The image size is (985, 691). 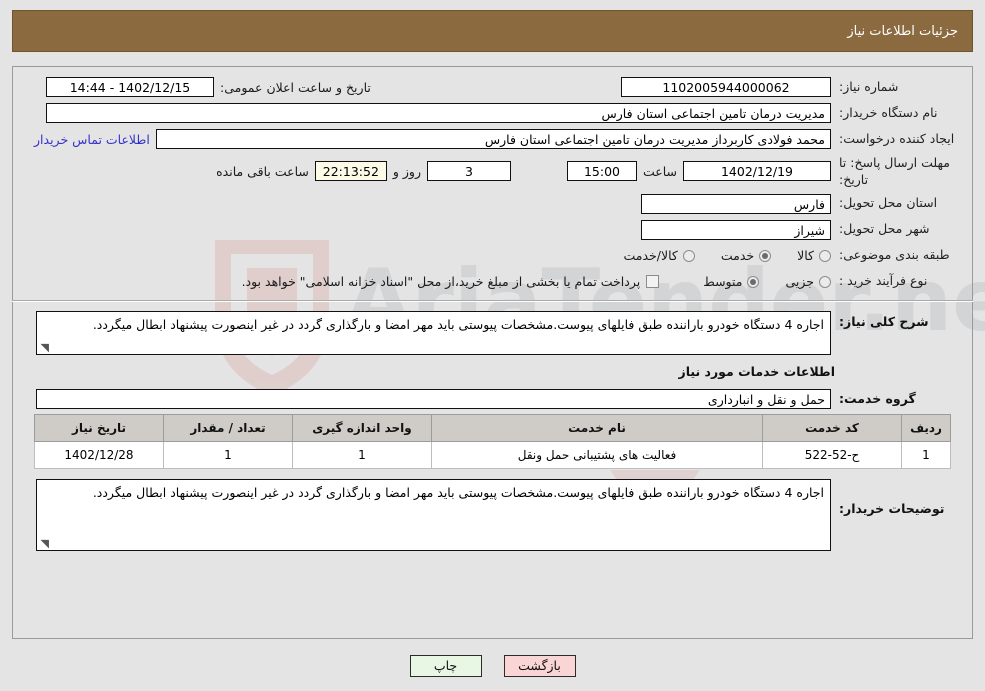 I want to click on col-service-code: کد خدمت, so click(x=832, y=427).